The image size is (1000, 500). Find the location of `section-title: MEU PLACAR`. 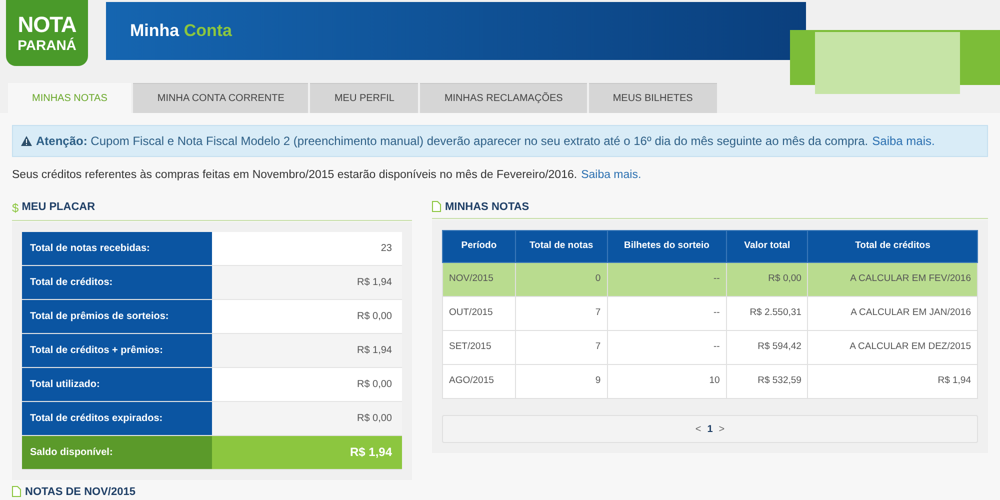

section-title: MEU PLACAR is located at coordinates (59, 208).